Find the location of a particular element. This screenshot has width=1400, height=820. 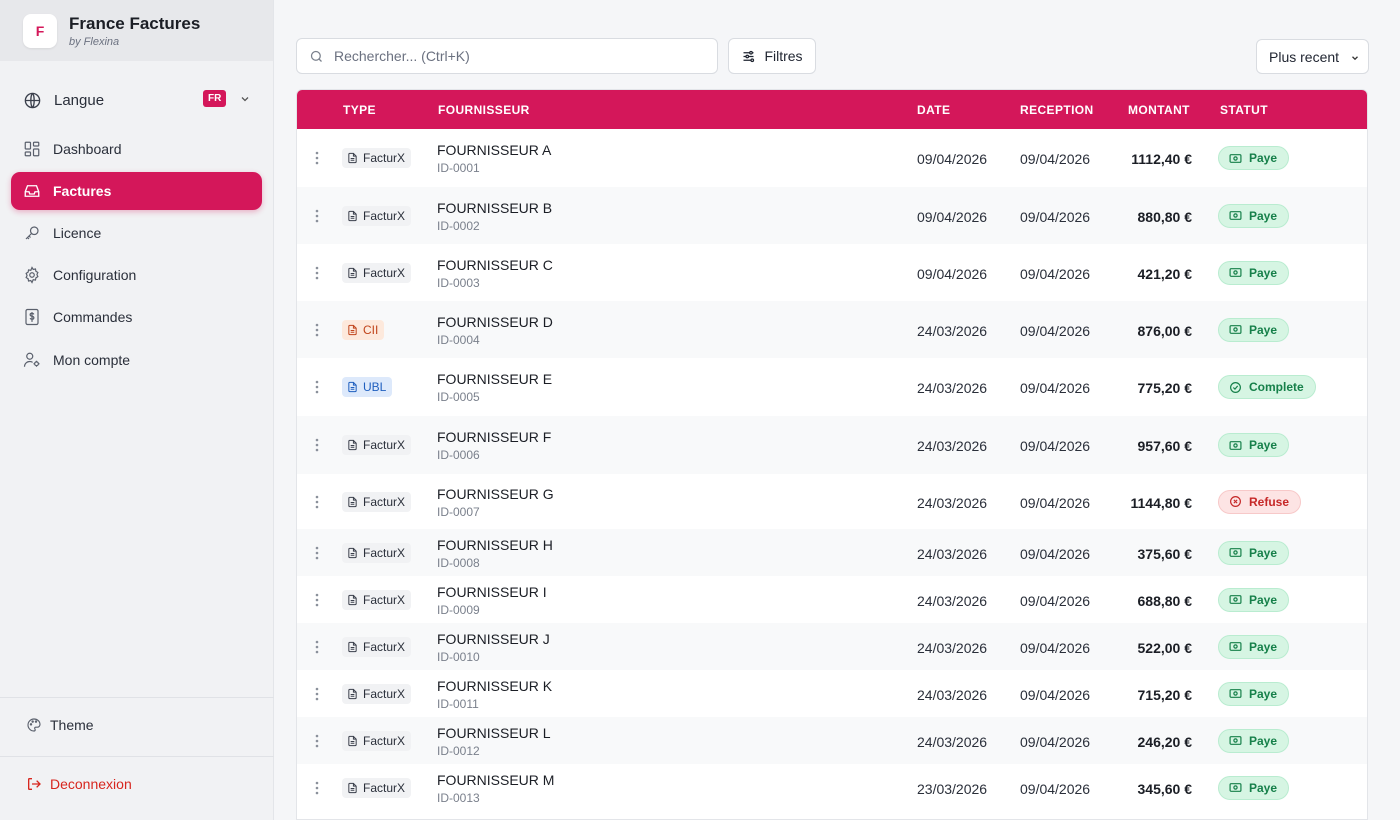

invoice-date: 24/03/2026 is located at coordinates (952, 553).